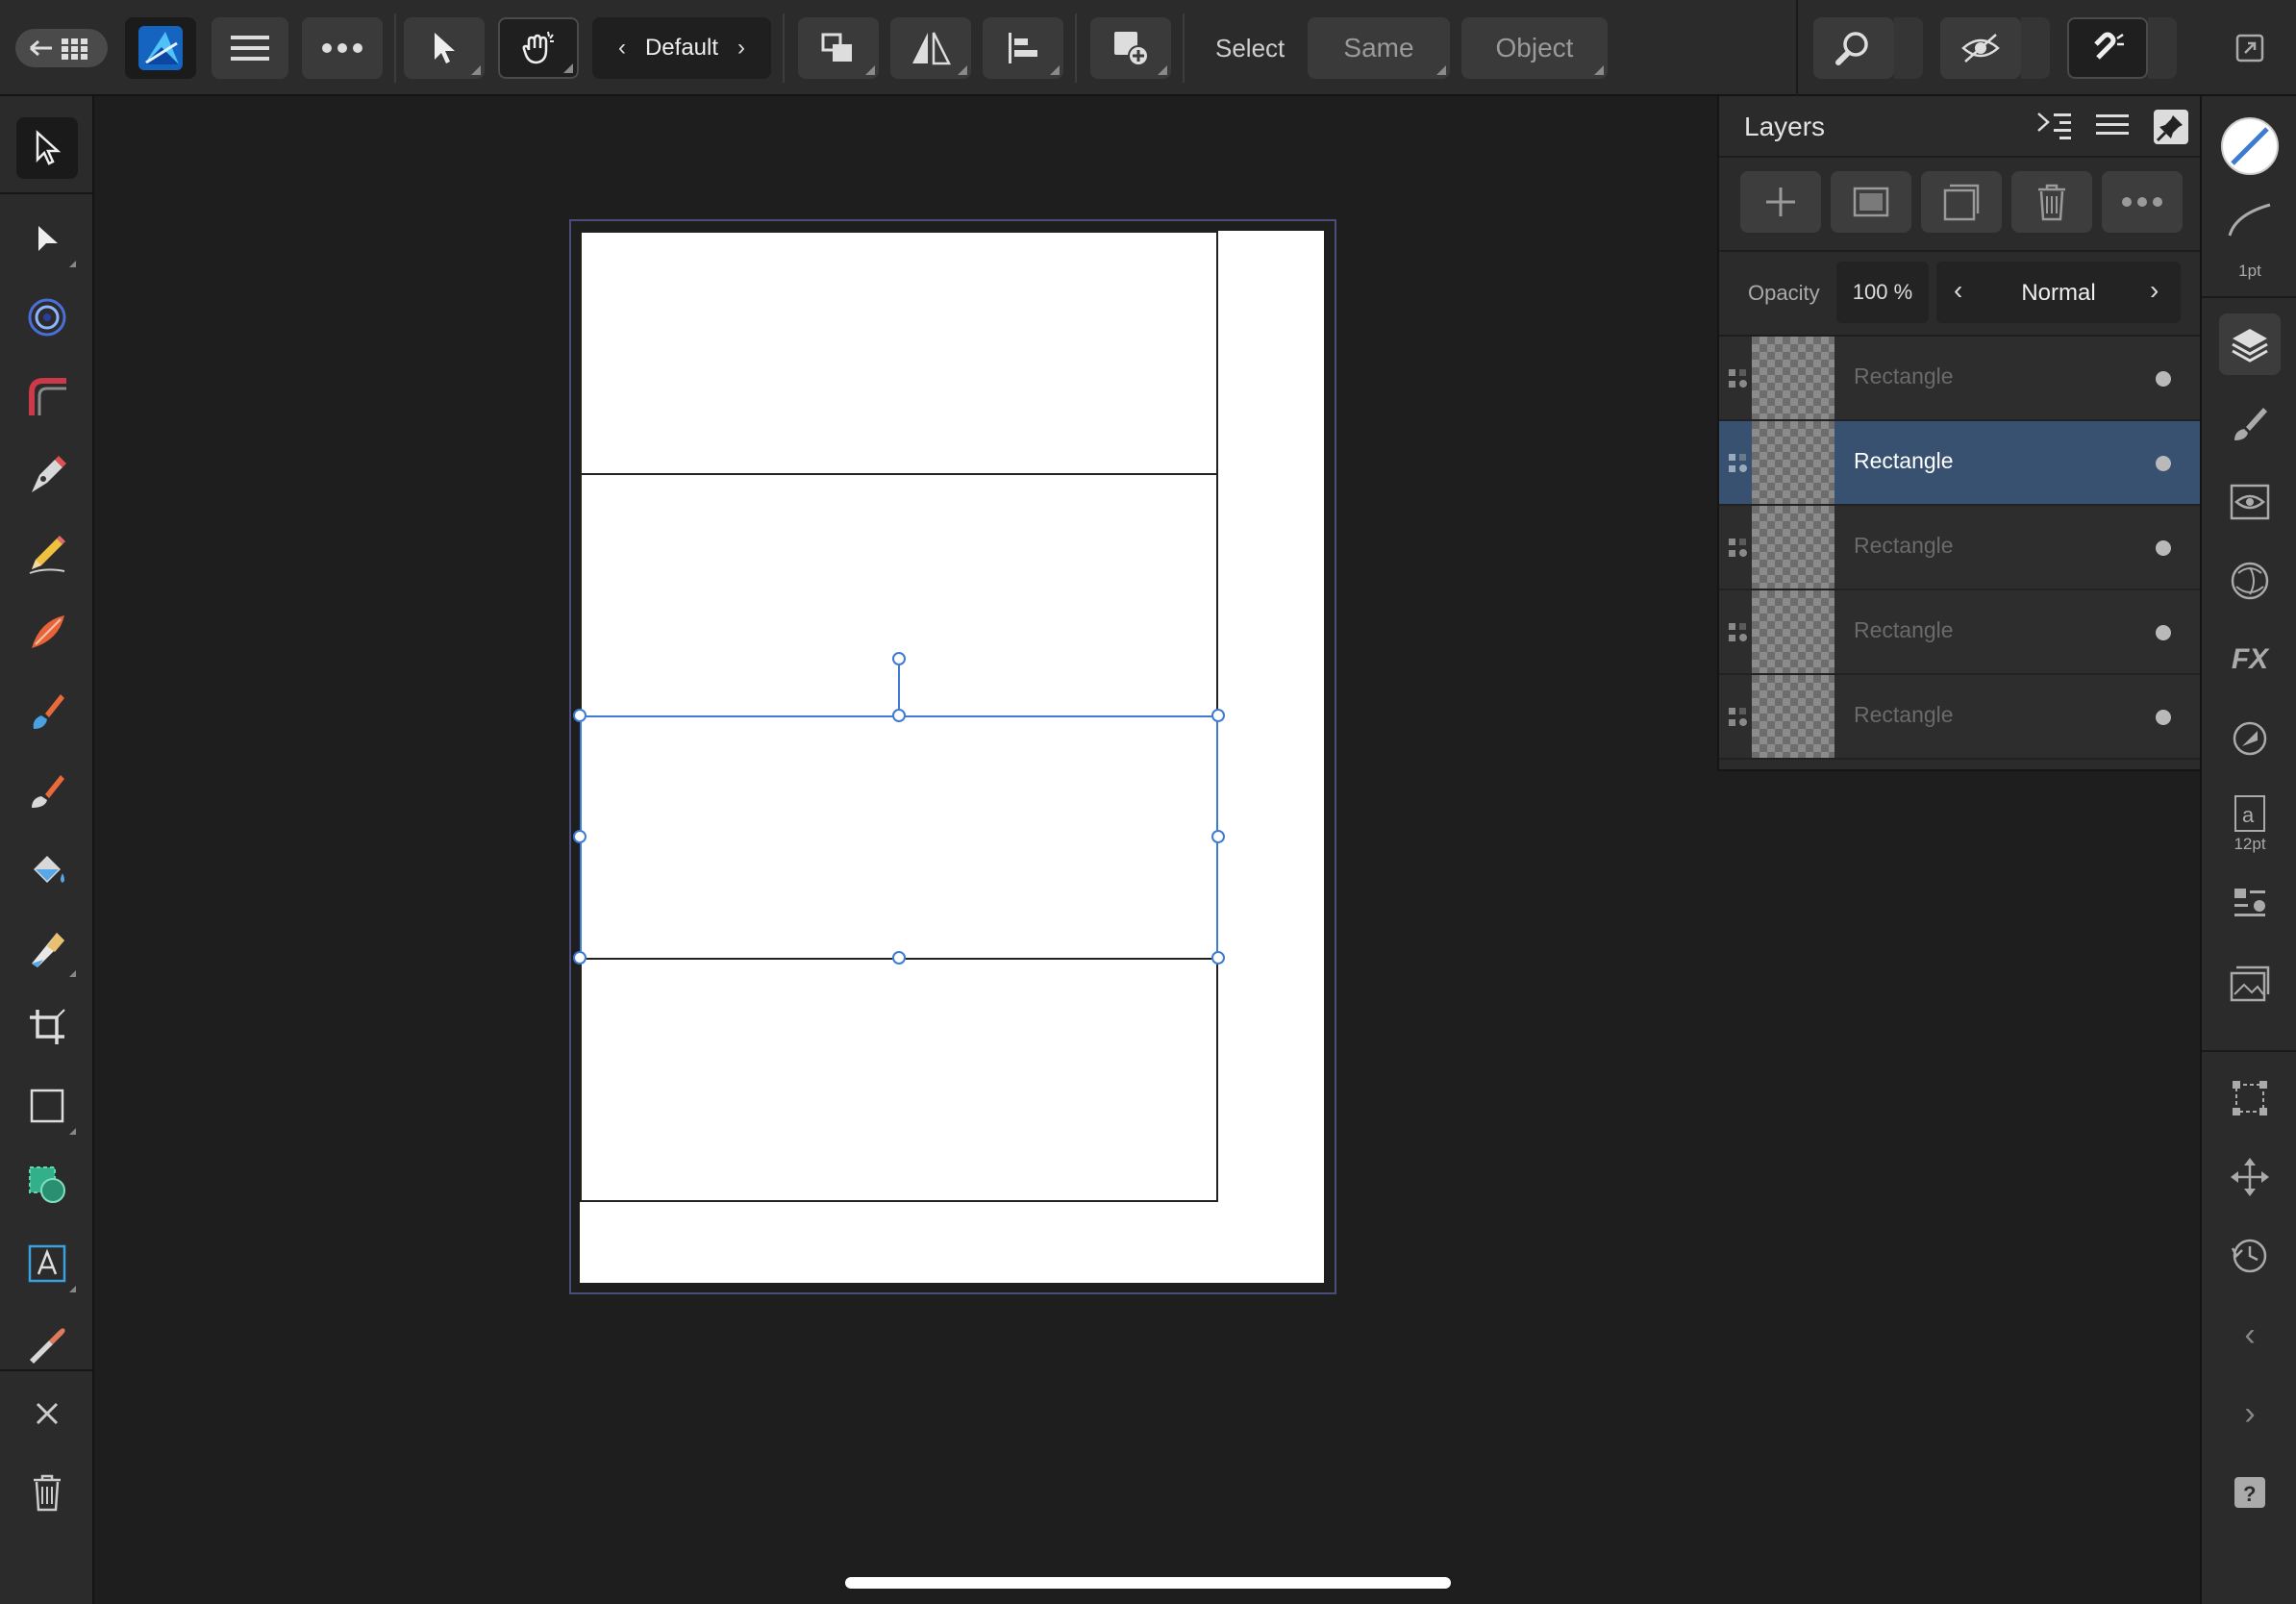  I want to click on text-style-icon: a, so click(2250, 813).